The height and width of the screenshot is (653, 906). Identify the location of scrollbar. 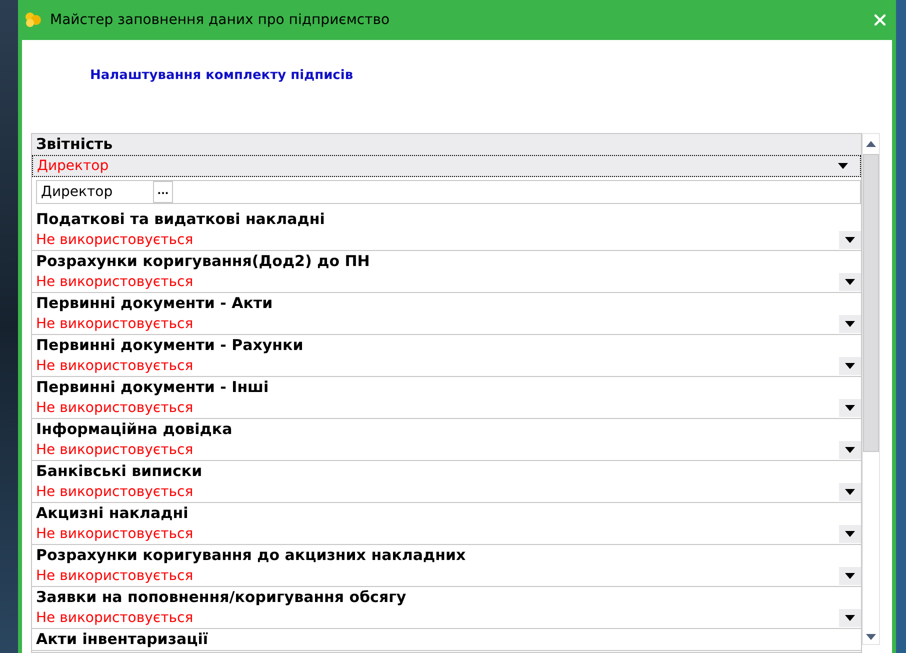
(871, 389).